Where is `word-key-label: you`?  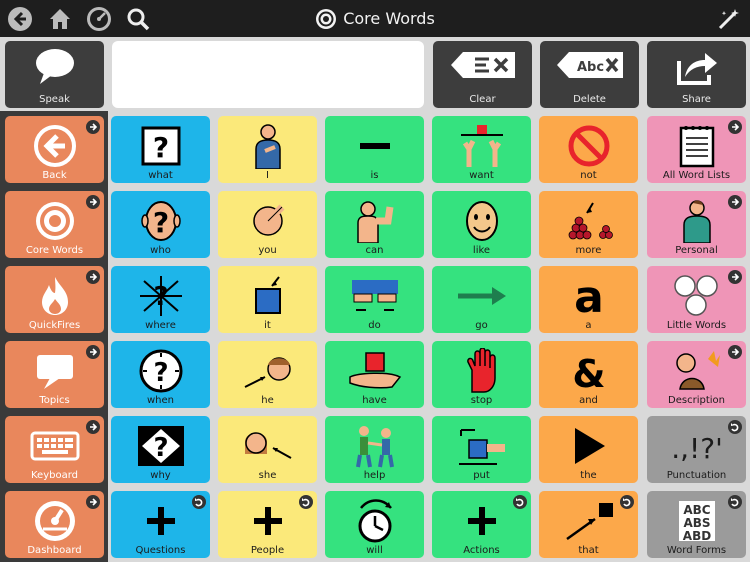 word-key-label: you is located at coordinates (267, 250).